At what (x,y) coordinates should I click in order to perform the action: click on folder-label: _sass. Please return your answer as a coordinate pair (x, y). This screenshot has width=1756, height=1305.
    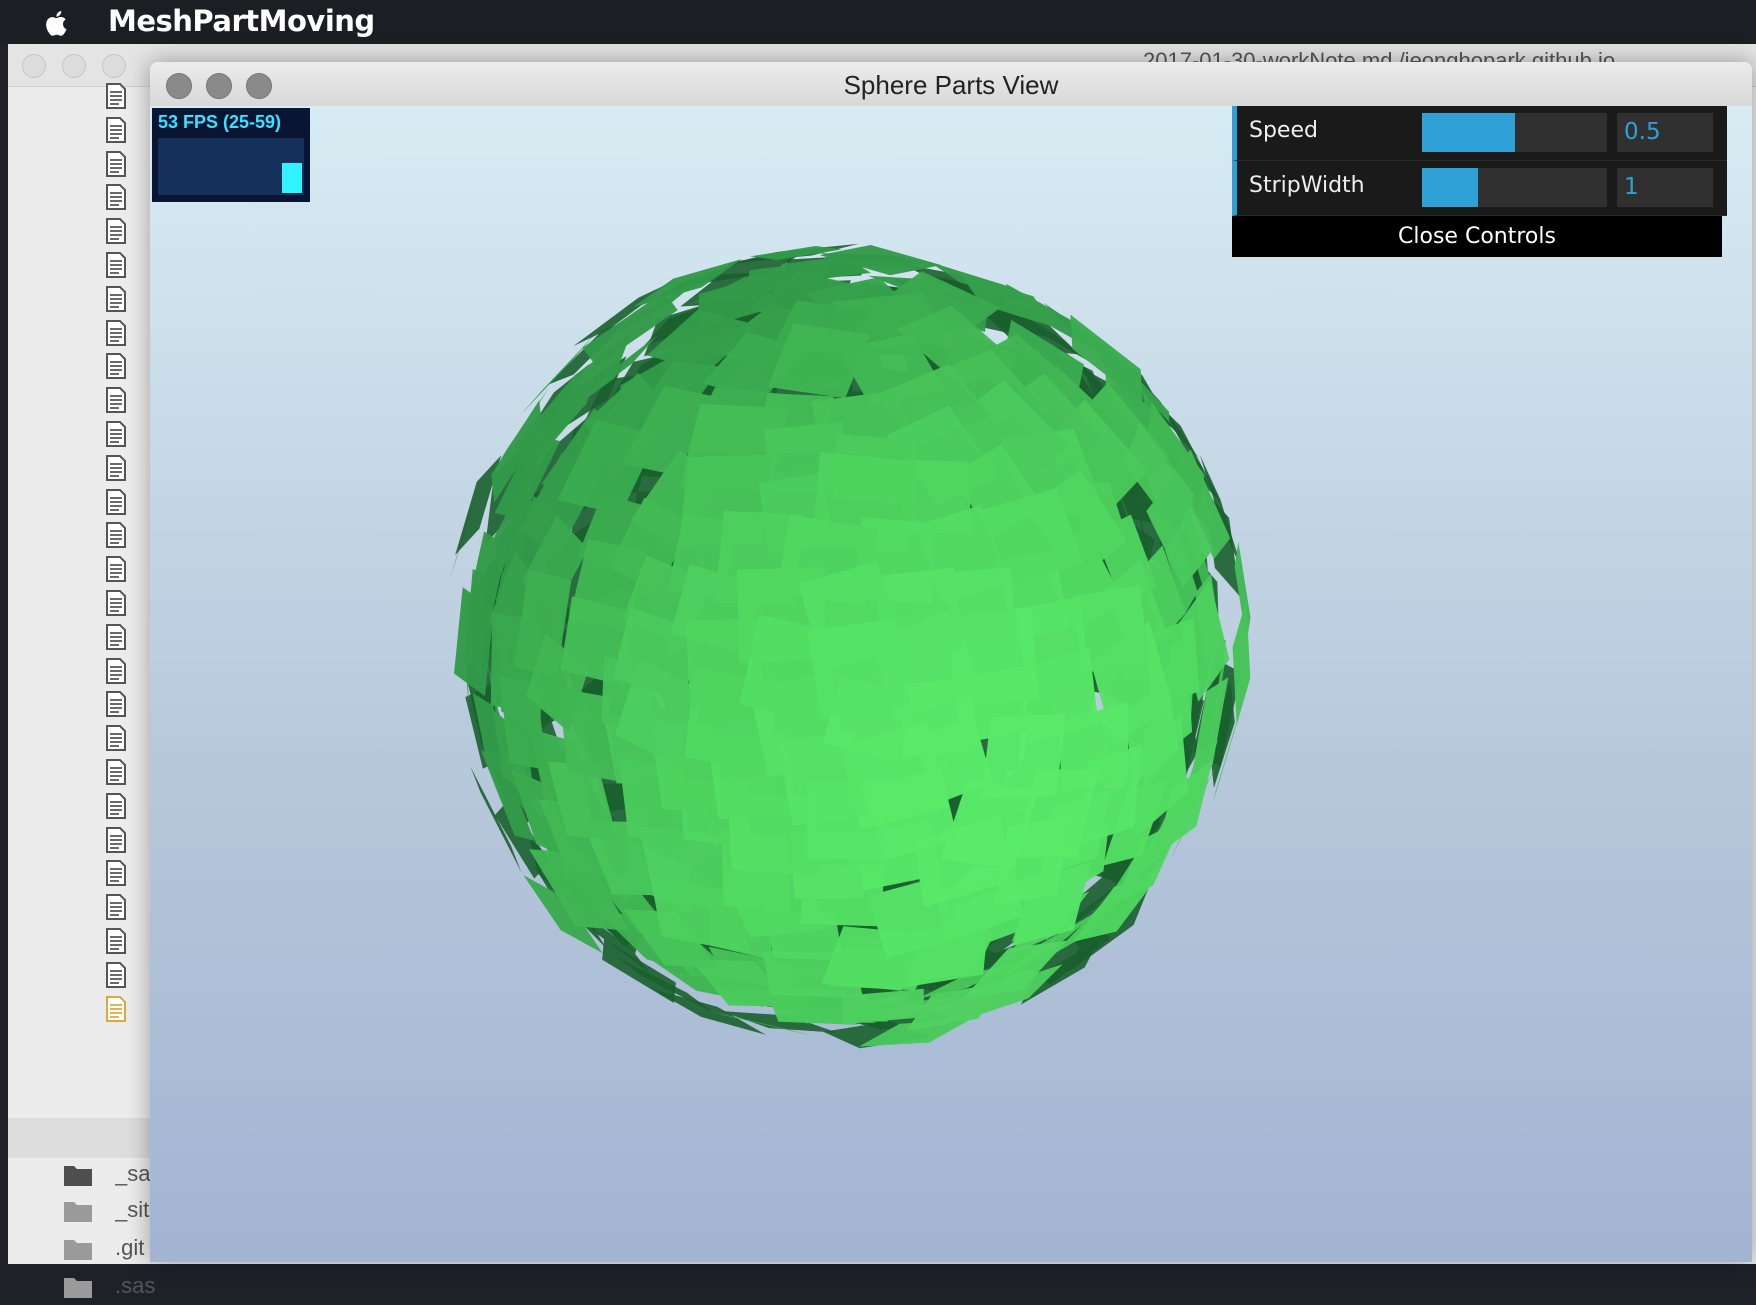
    Looking at the image, I should click on (135, 1173).